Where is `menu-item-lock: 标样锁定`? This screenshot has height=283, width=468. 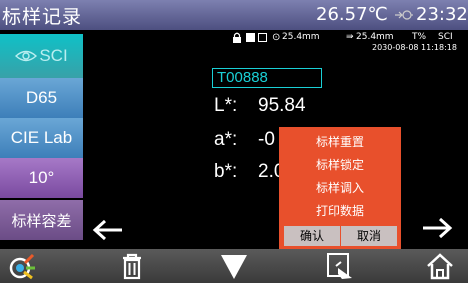
menu-item-lock: 标样锁定 is located at coordinates (340, 165).